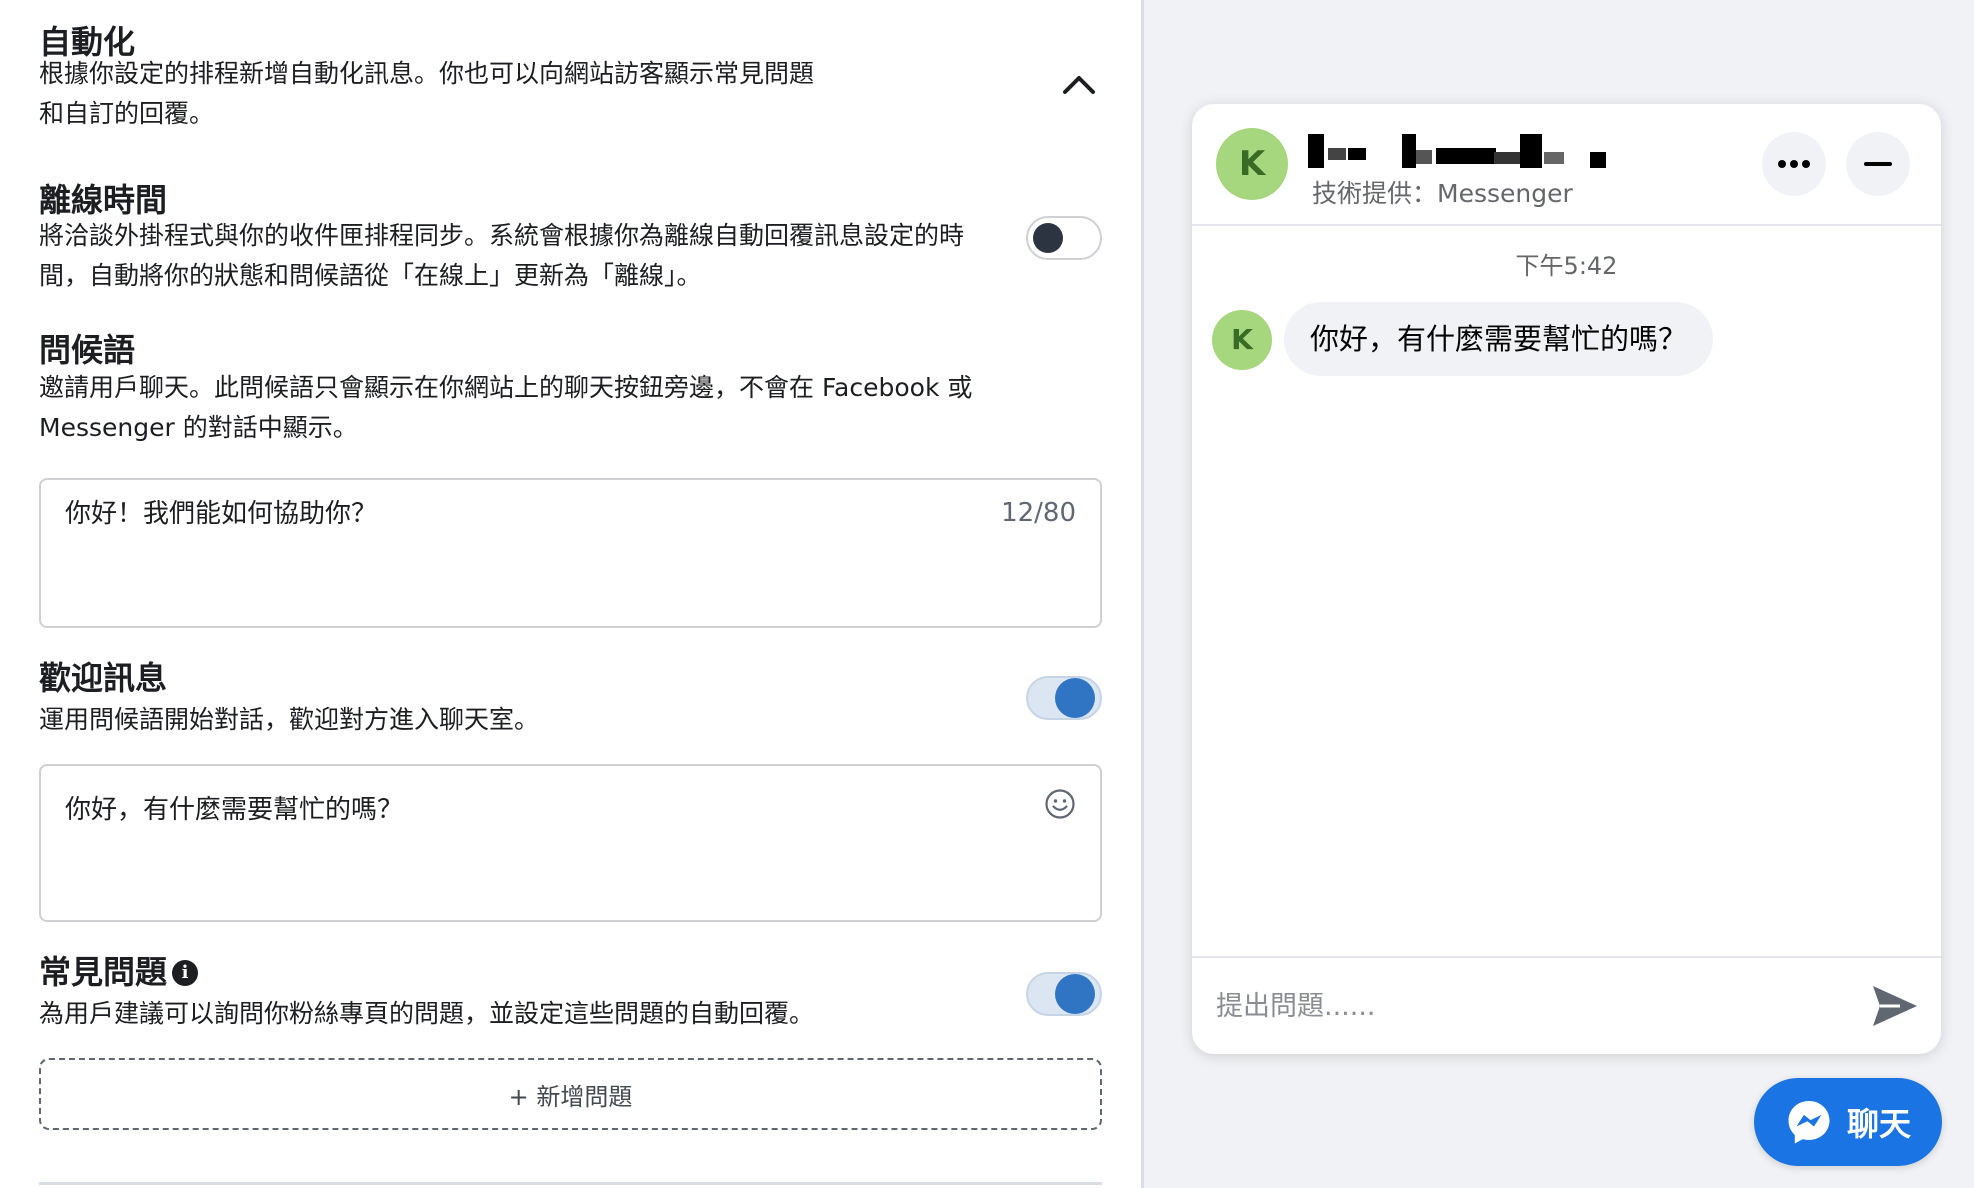 The height and width of the screenshot is (1188, 1974). I want to click on collapse-button, so click(1079, 84).